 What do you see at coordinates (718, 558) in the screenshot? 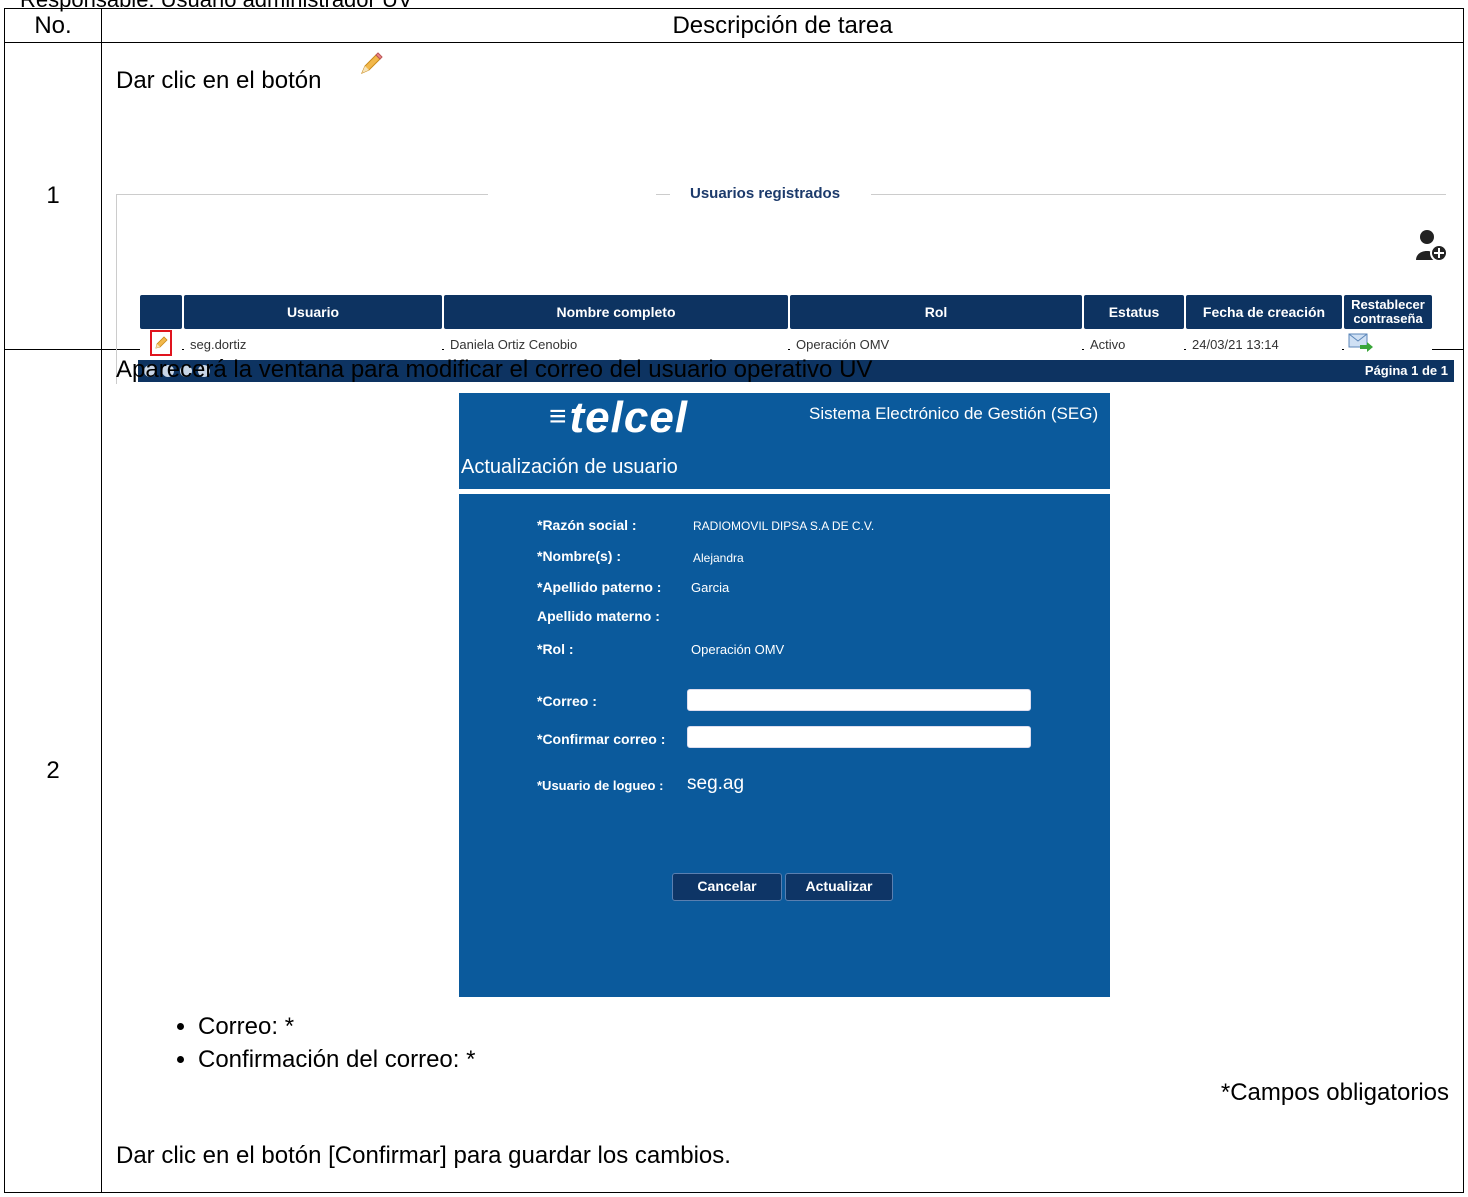
I see `nombre-value: Alejandra` at bounding box center [718, 558].